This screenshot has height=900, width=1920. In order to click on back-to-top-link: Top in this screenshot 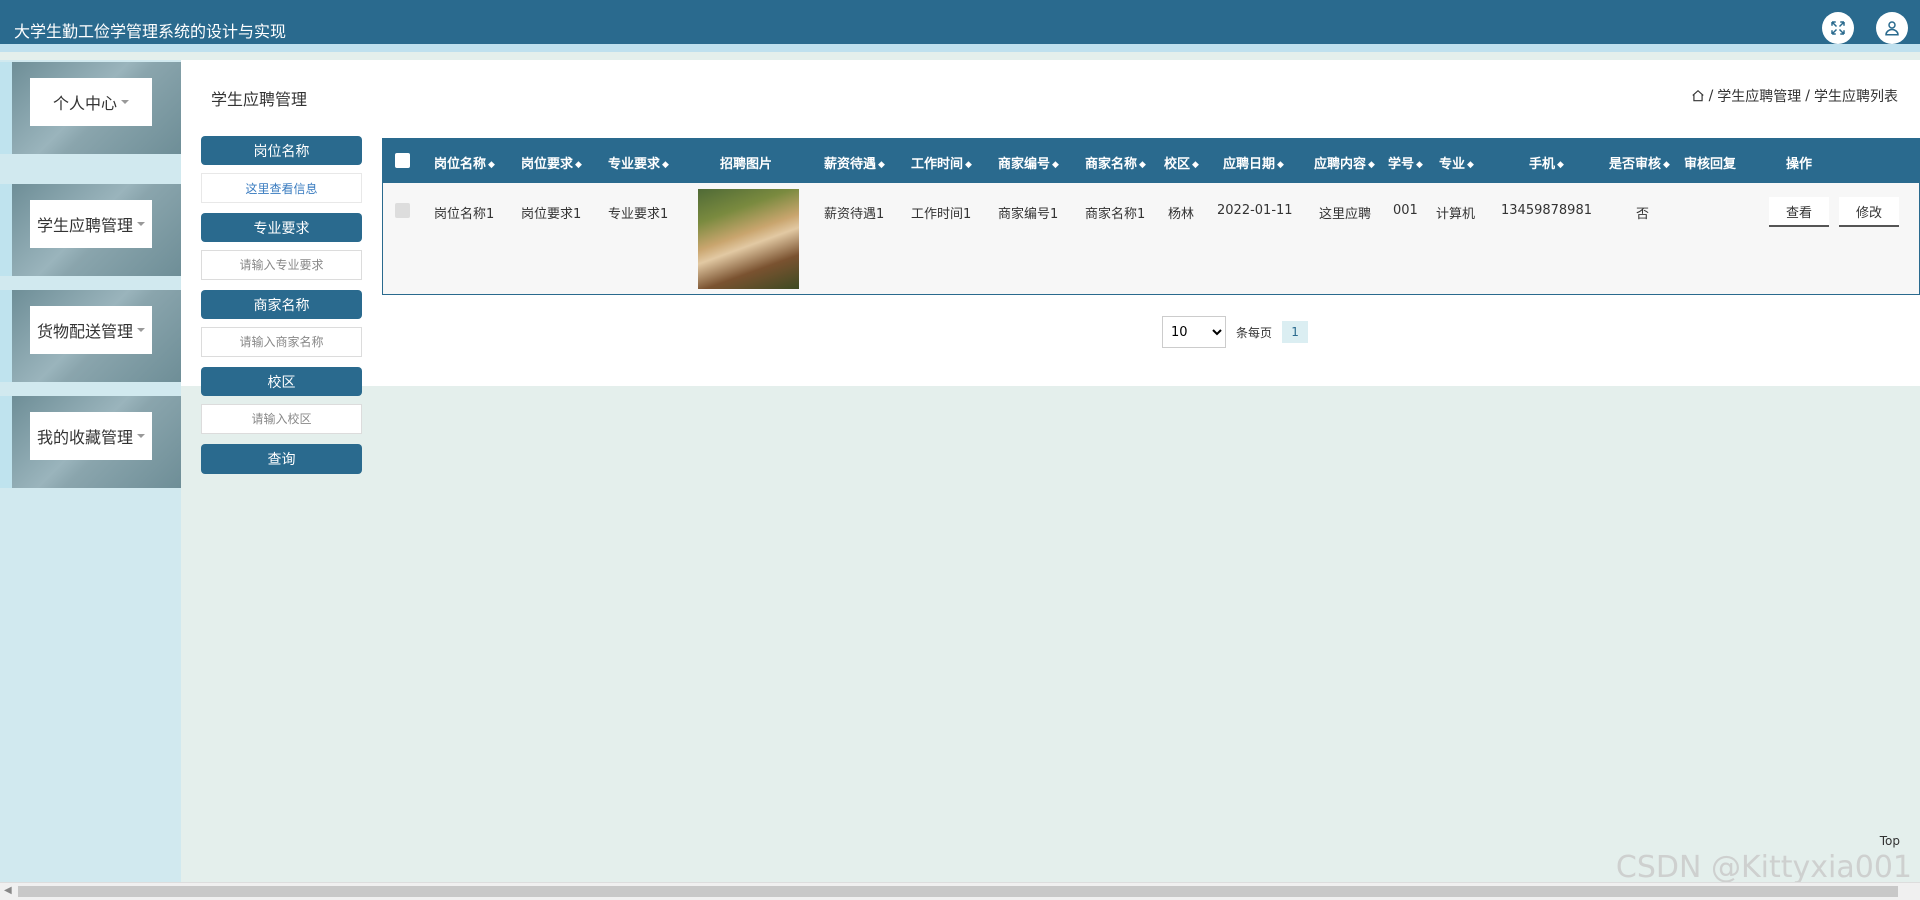, I will do `click(1890, 841)`.